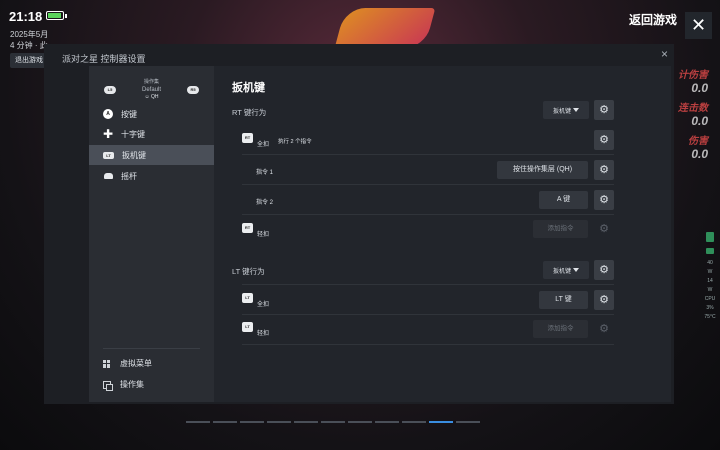 The width and height of the screenshot is (720, 450). What do you see at coordinates (604, 140) in the screenshot?
I see `rt-full-press-gear-icon: ⚙` at bounding box center [604, 140].